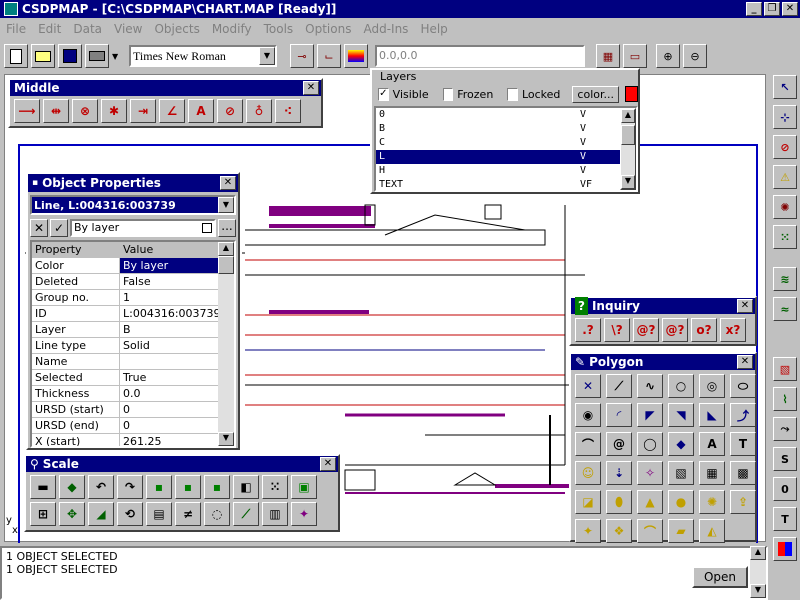 Image resolution: width=800 pixels, height=600 pixels. What do you see at coordinates (754, 9) in the screenshot?
I see `minimize-button: _` at bounding box center [754, 9].